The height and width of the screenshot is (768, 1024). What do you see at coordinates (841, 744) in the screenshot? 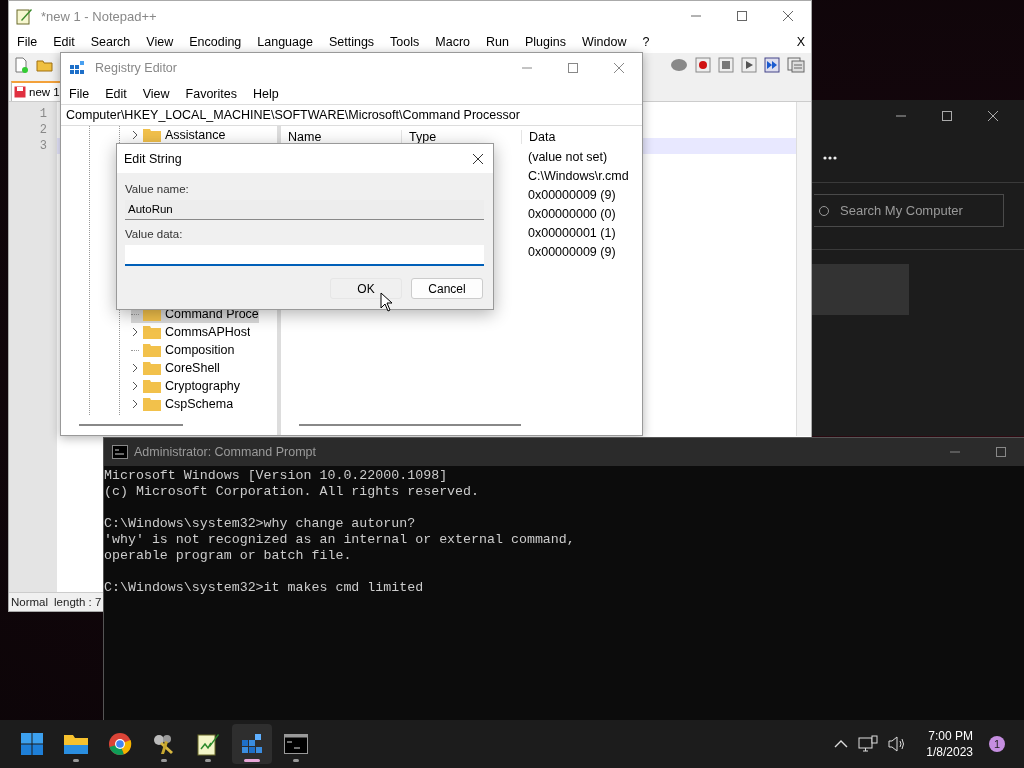
I see `chevron-up-icon` at bounding box center [841, 744].